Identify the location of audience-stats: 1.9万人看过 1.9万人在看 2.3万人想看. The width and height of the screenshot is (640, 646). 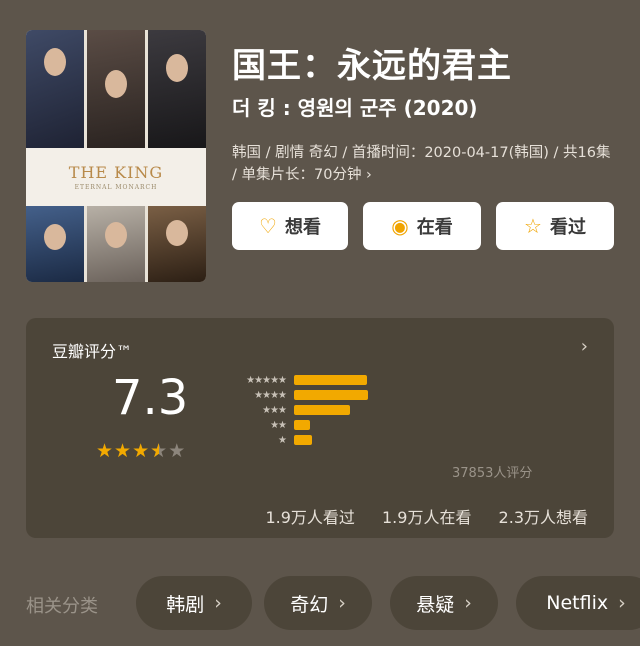
(415, 516).